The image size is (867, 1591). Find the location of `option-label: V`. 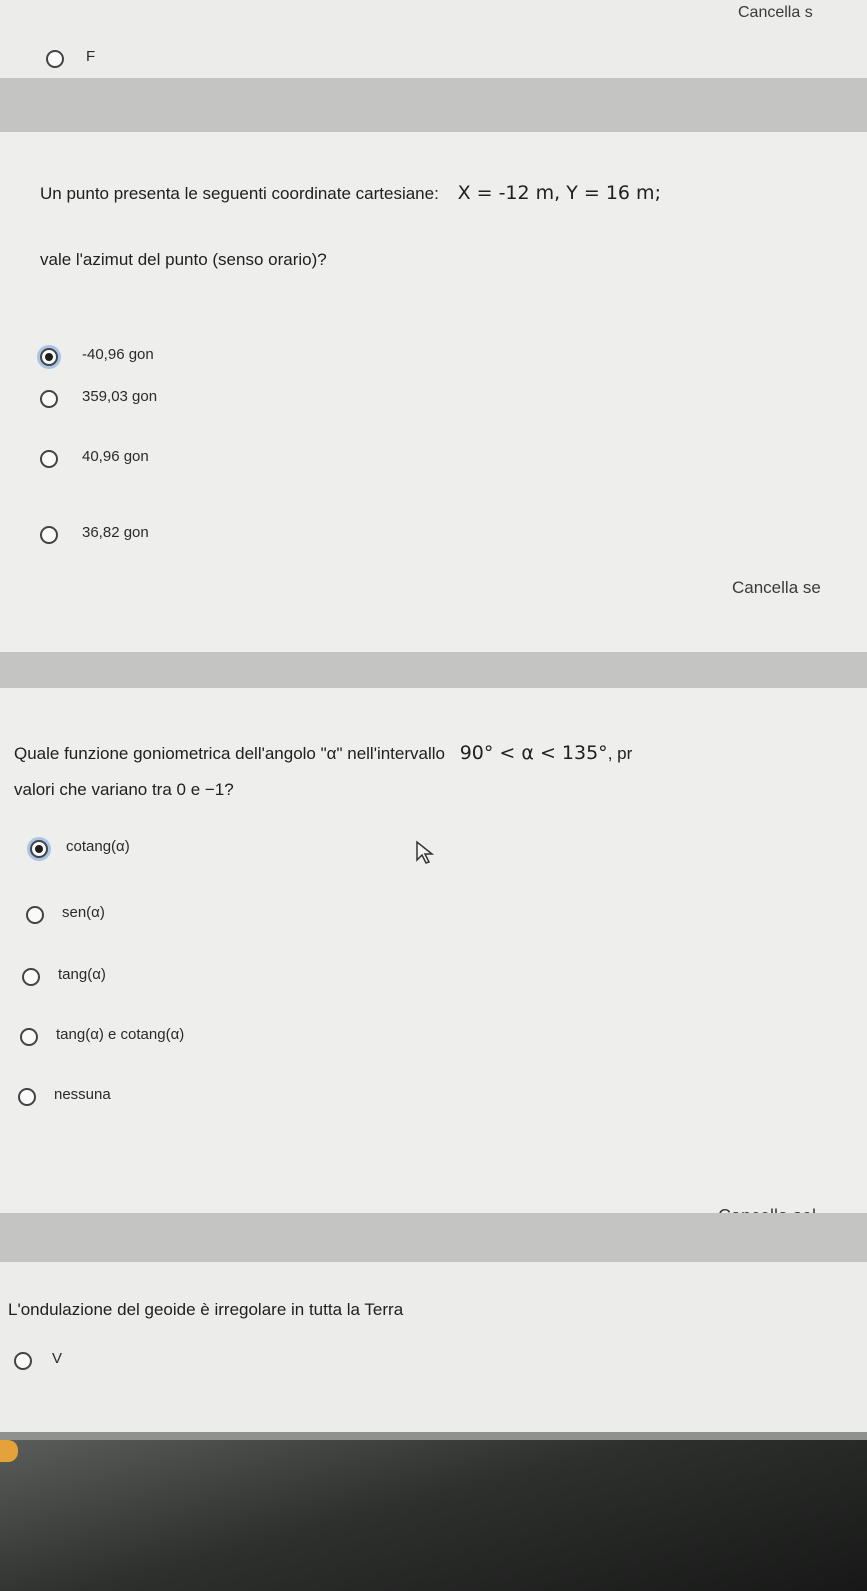

option-label: V is located at coordinates (57, 1358).